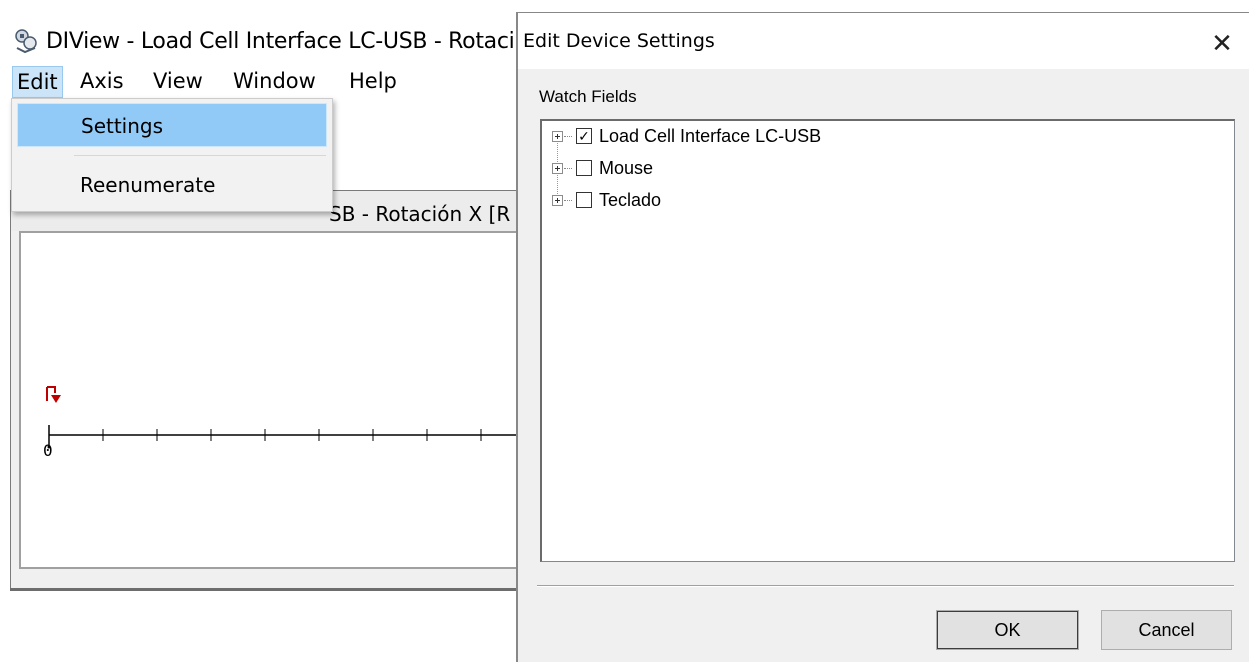 The image size is (1249, 662). What do you see at coordinates (584, 136) in the screenshot?
I see `checkbox-load-cell: ✓` at bounding box center [584, 136].